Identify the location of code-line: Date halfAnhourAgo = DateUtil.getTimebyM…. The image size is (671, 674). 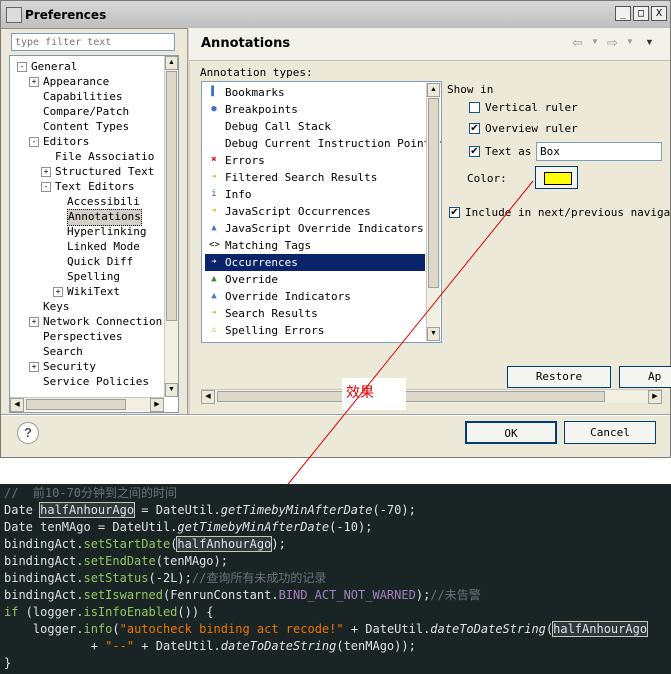
(210, 510).